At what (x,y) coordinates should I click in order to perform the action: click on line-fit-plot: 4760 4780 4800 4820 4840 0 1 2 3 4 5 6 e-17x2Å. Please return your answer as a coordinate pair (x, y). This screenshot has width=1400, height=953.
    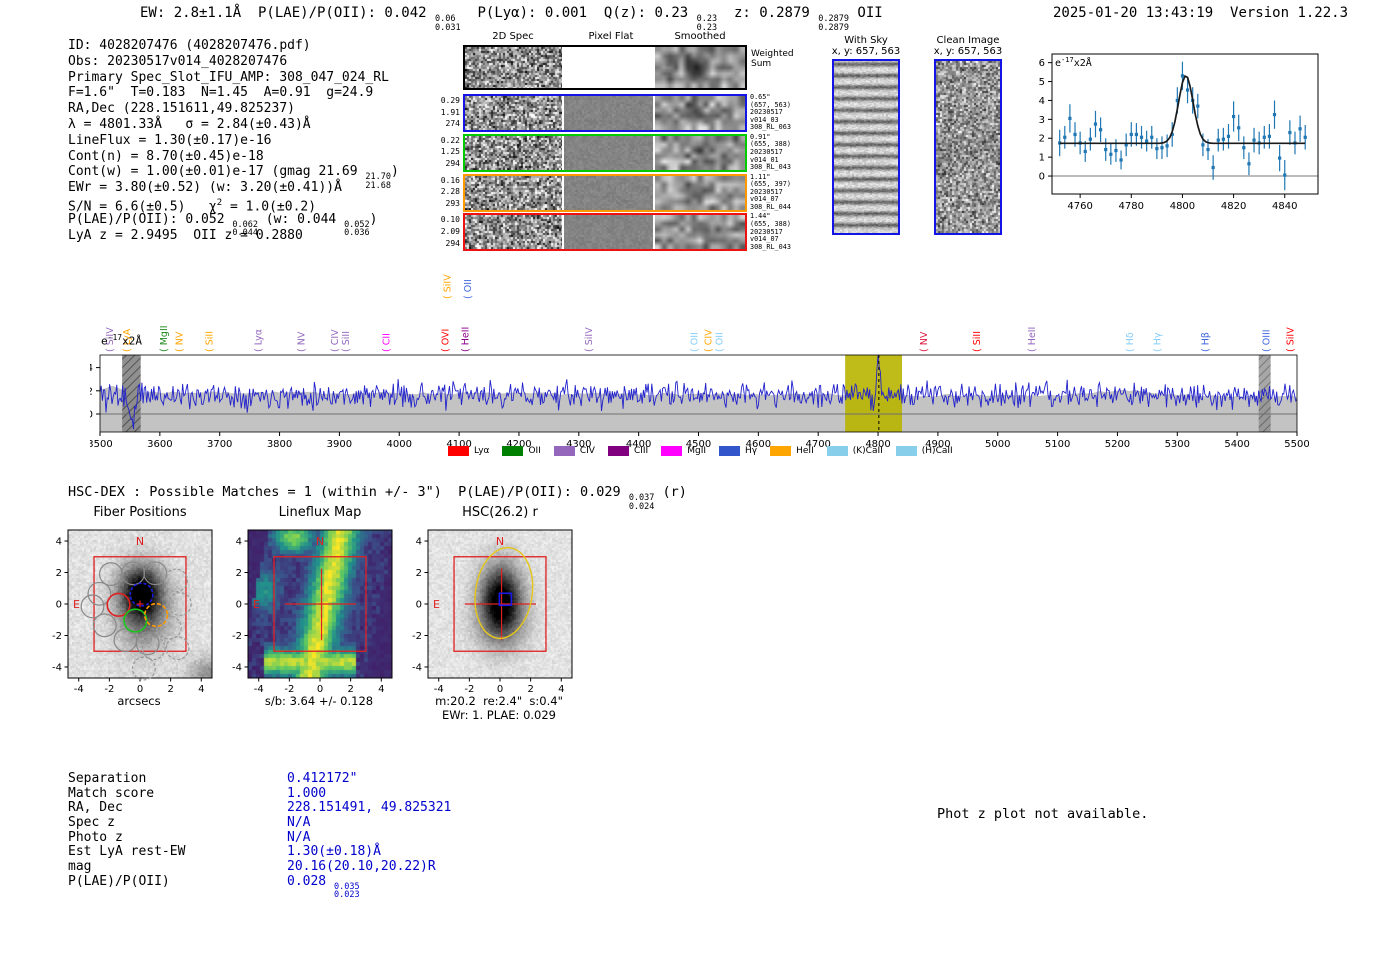
    Looking at the image, I should click on (1180, 137).